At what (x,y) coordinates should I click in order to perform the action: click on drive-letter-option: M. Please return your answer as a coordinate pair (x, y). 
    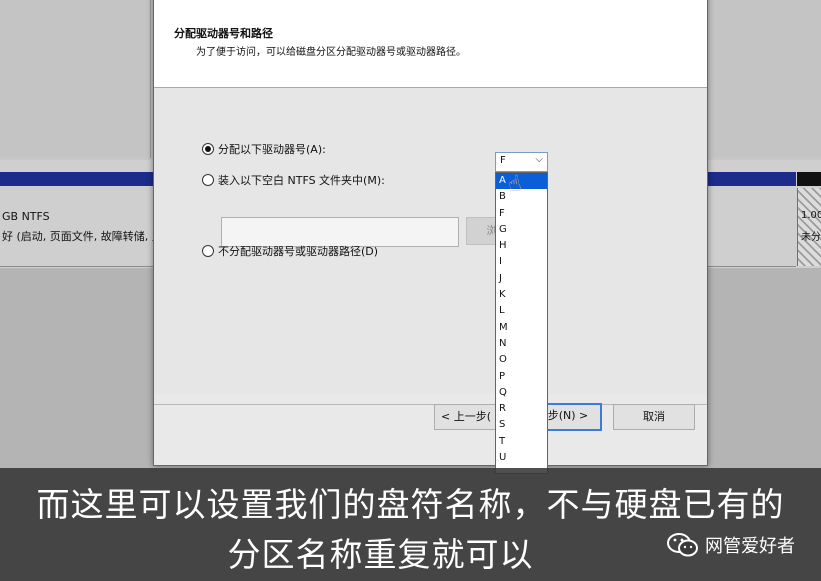
    Looking at the image, I should click on (521, 328).